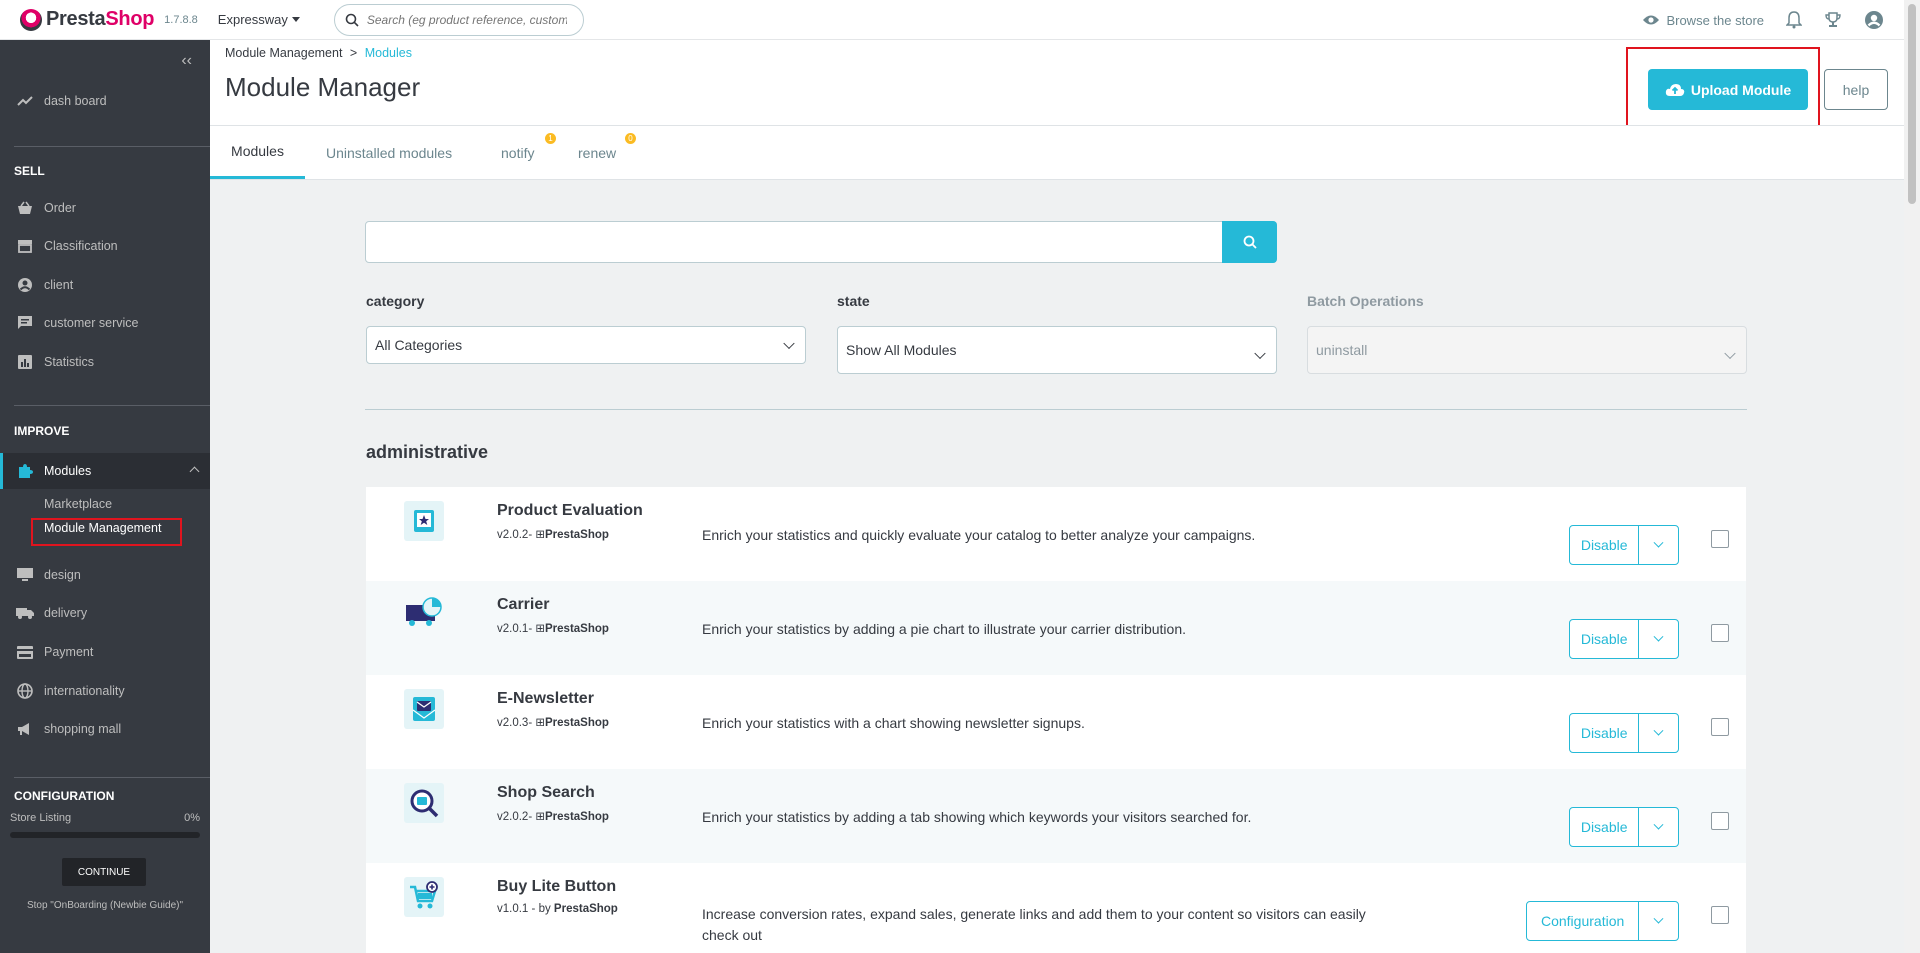 The image size is (1920, 953). Describe the element at coordinates (545, 698) in the screenshot. I see `module-name: E-Newsletter` at that location.